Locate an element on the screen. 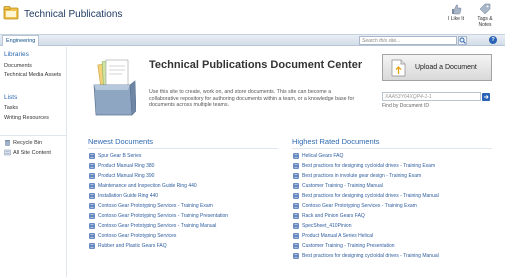 The image size is (505, 277). tags-and-notes-button: Tags & Notes is located at coordinates (485, 18).